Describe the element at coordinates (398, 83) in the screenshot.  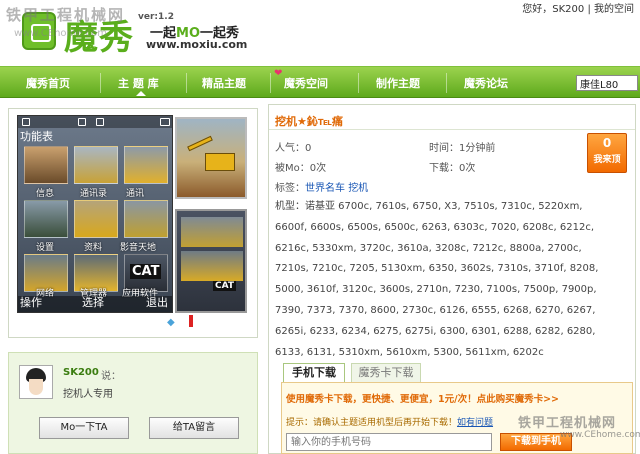
I see `nav-item-make-theme: 制作主题` at that location.